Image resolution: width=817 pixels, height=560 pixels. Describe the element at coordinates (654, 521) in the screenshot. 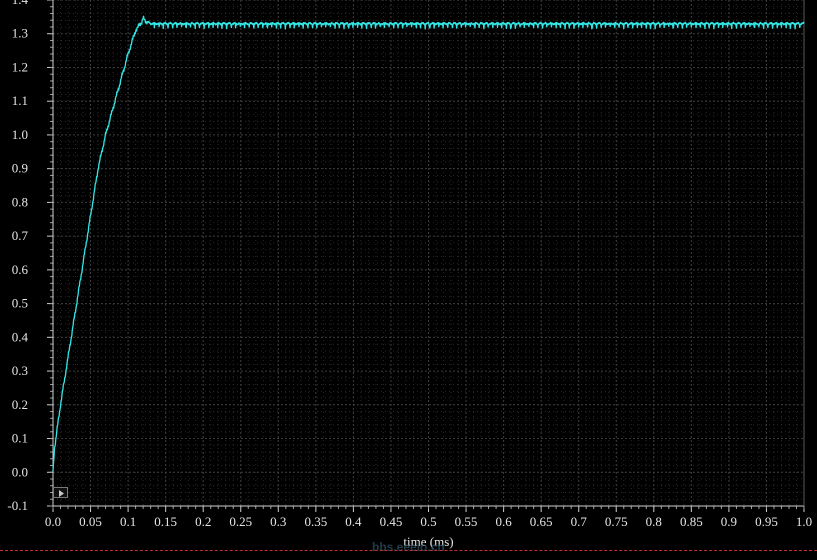

I see `x-tick-label: 0.8` at that location.